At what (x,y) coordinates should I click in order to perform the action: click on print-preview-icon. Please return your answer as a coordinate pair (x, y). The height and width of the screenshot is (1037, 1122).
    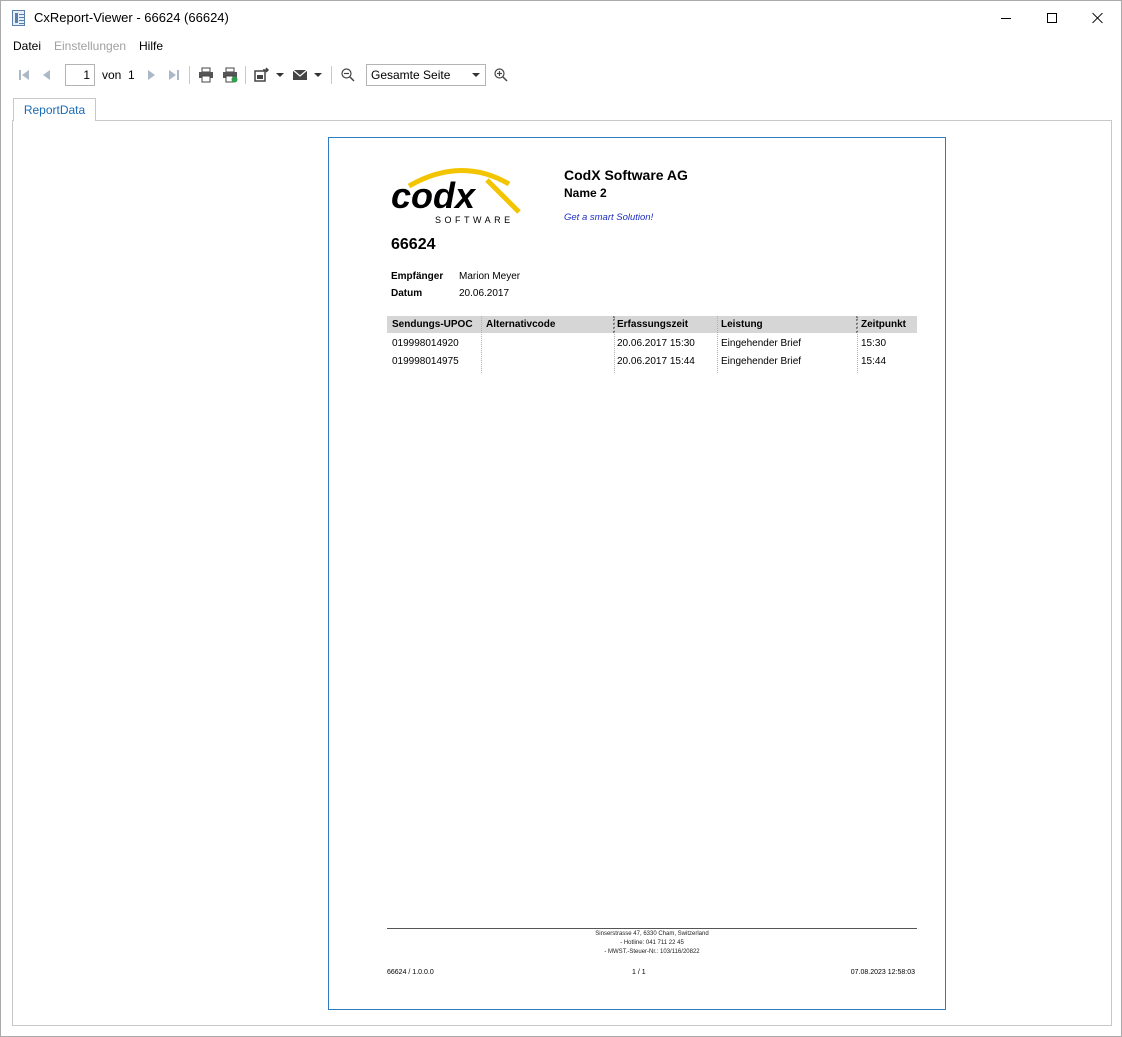
    Looking at the image, I should click on (230, 75).